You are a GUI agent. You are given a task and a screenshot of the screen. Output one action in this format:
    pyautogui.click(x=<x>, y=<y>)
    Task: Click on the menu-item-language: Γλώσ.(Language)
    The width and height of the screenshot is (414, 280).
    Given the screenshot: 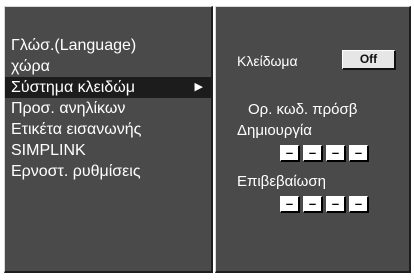 What is the action you would take?
    pyautogui.click(x=108, y=45)
    